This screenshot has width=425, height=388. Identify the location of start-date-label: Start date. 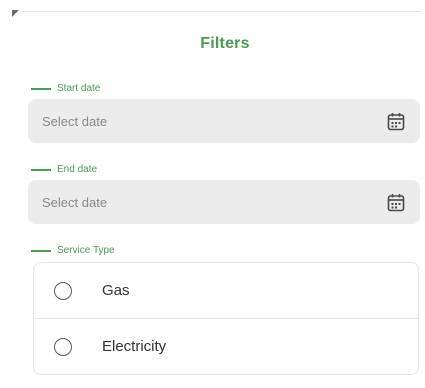
(65, 88).